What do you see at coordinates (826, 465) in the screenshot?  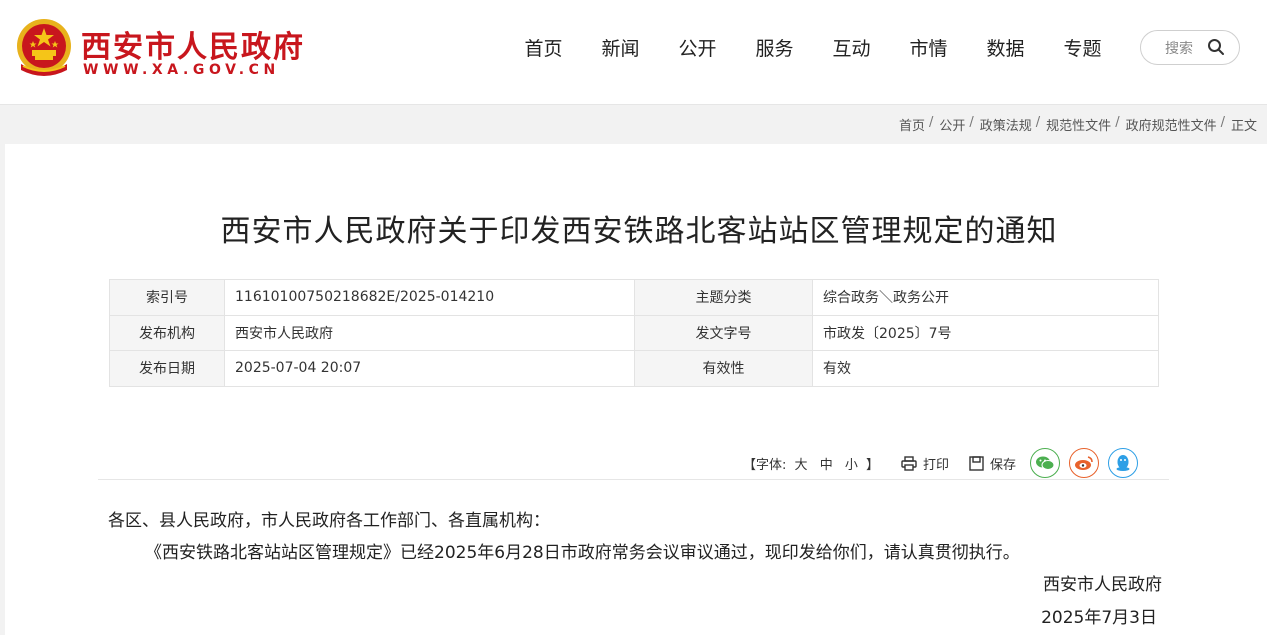 I see `font-size-medium-button: 中` at bounding box center [826, 465].